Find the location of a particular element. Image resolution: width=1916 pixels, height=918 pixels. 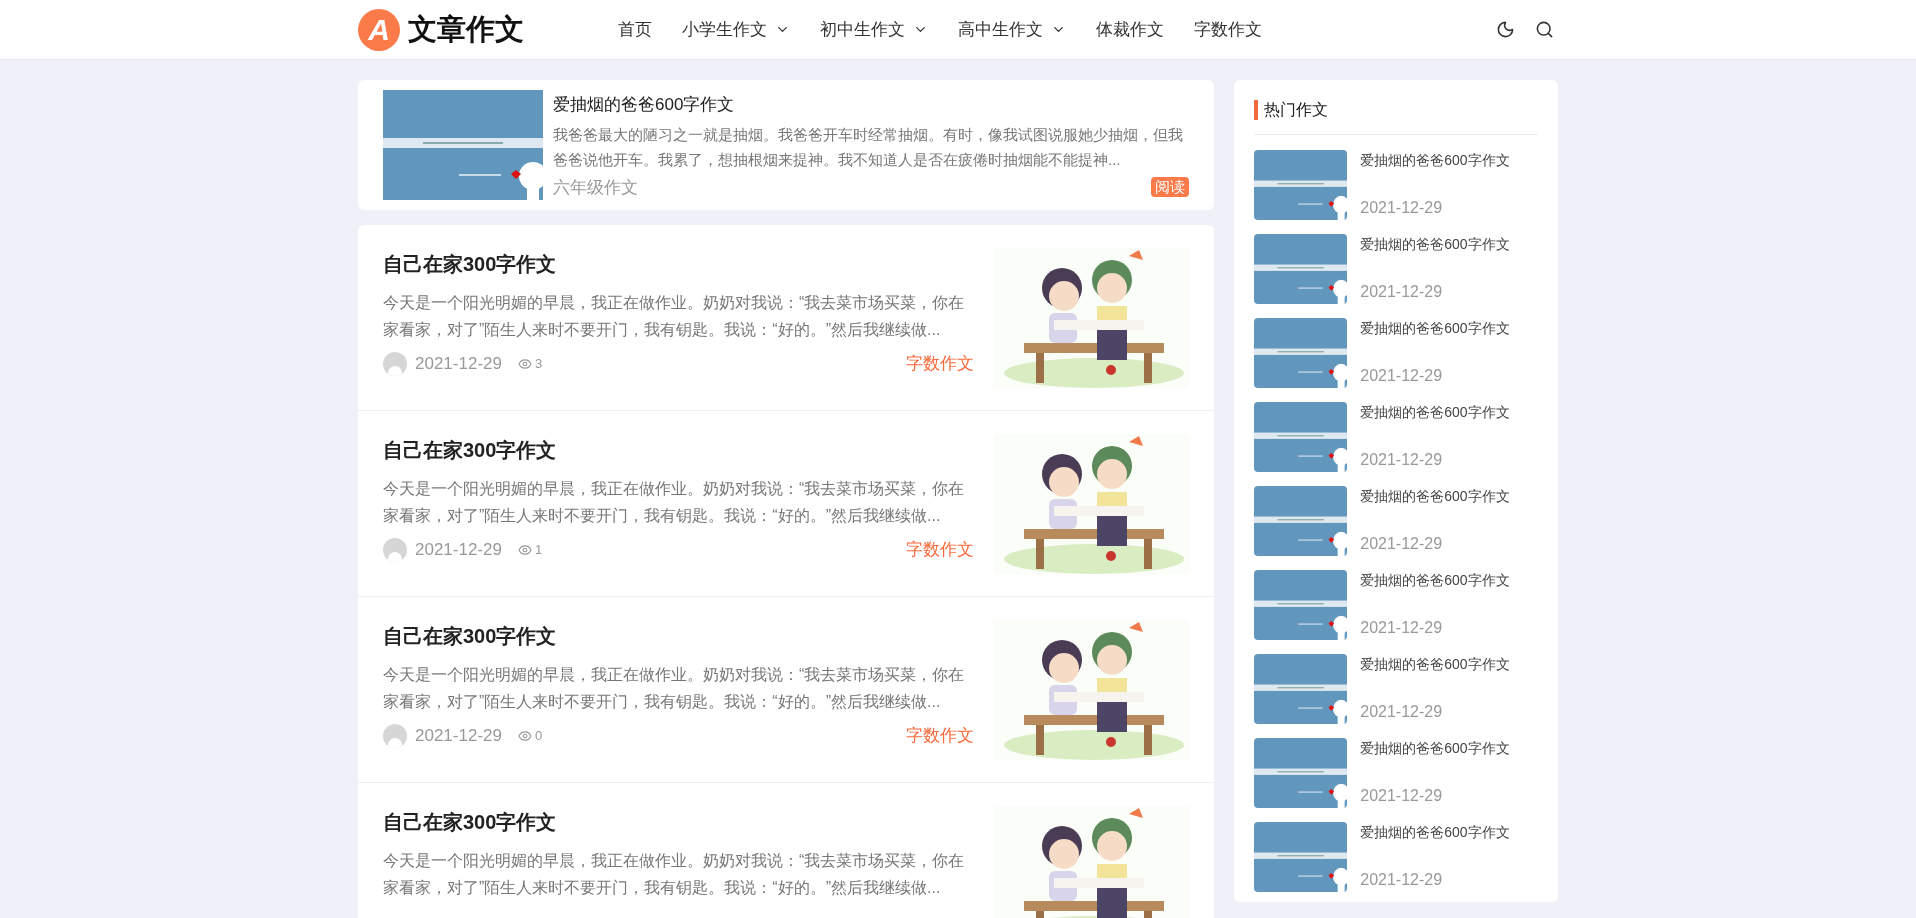

nav-link: 初中生作文 is located at coordinates (874, 29).